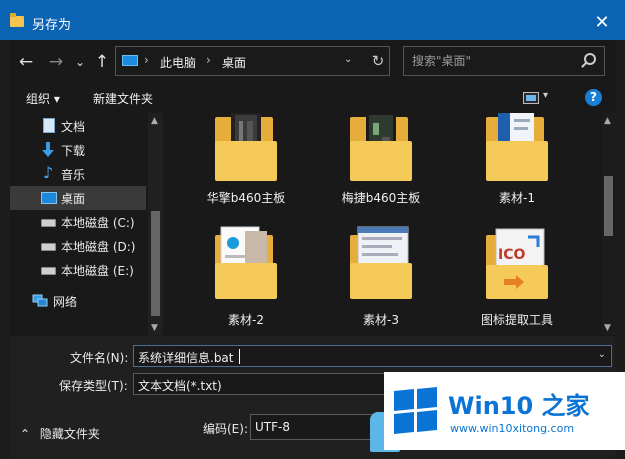 This screenshot has height=459, width=625. I want to click on file-name: 图标提取工具, so click(516, 320).